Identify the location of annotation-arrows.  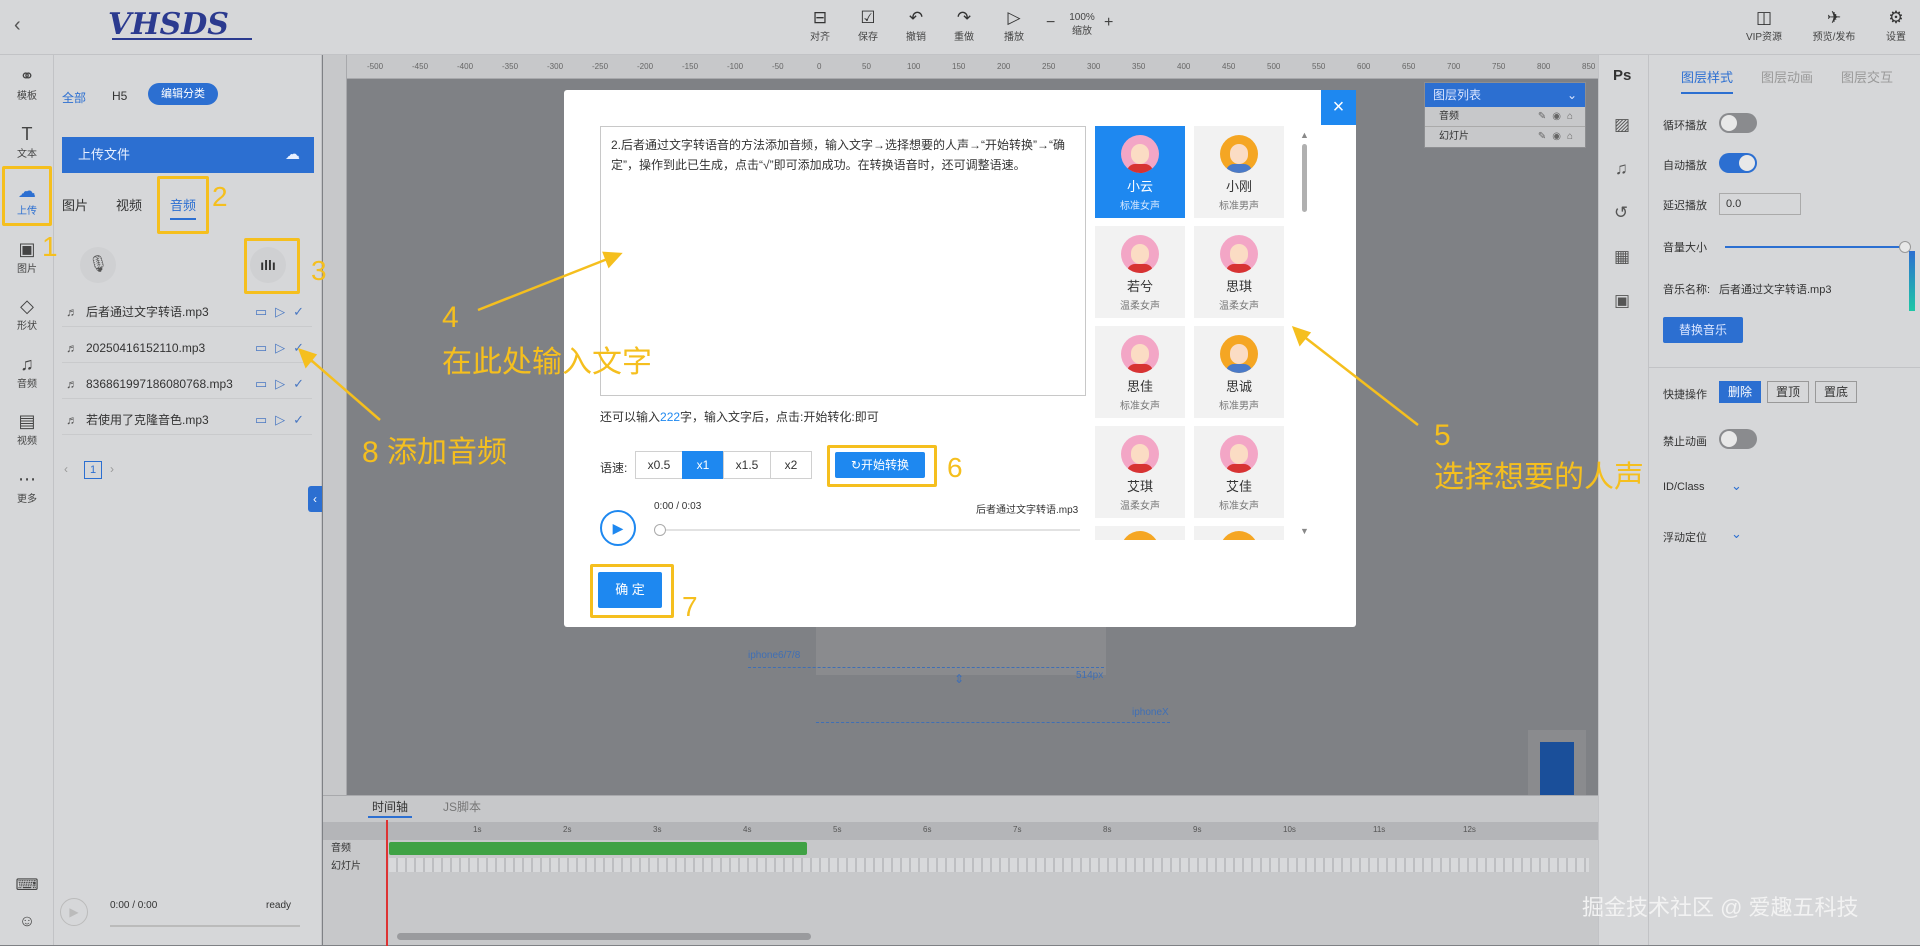
(858, 338).